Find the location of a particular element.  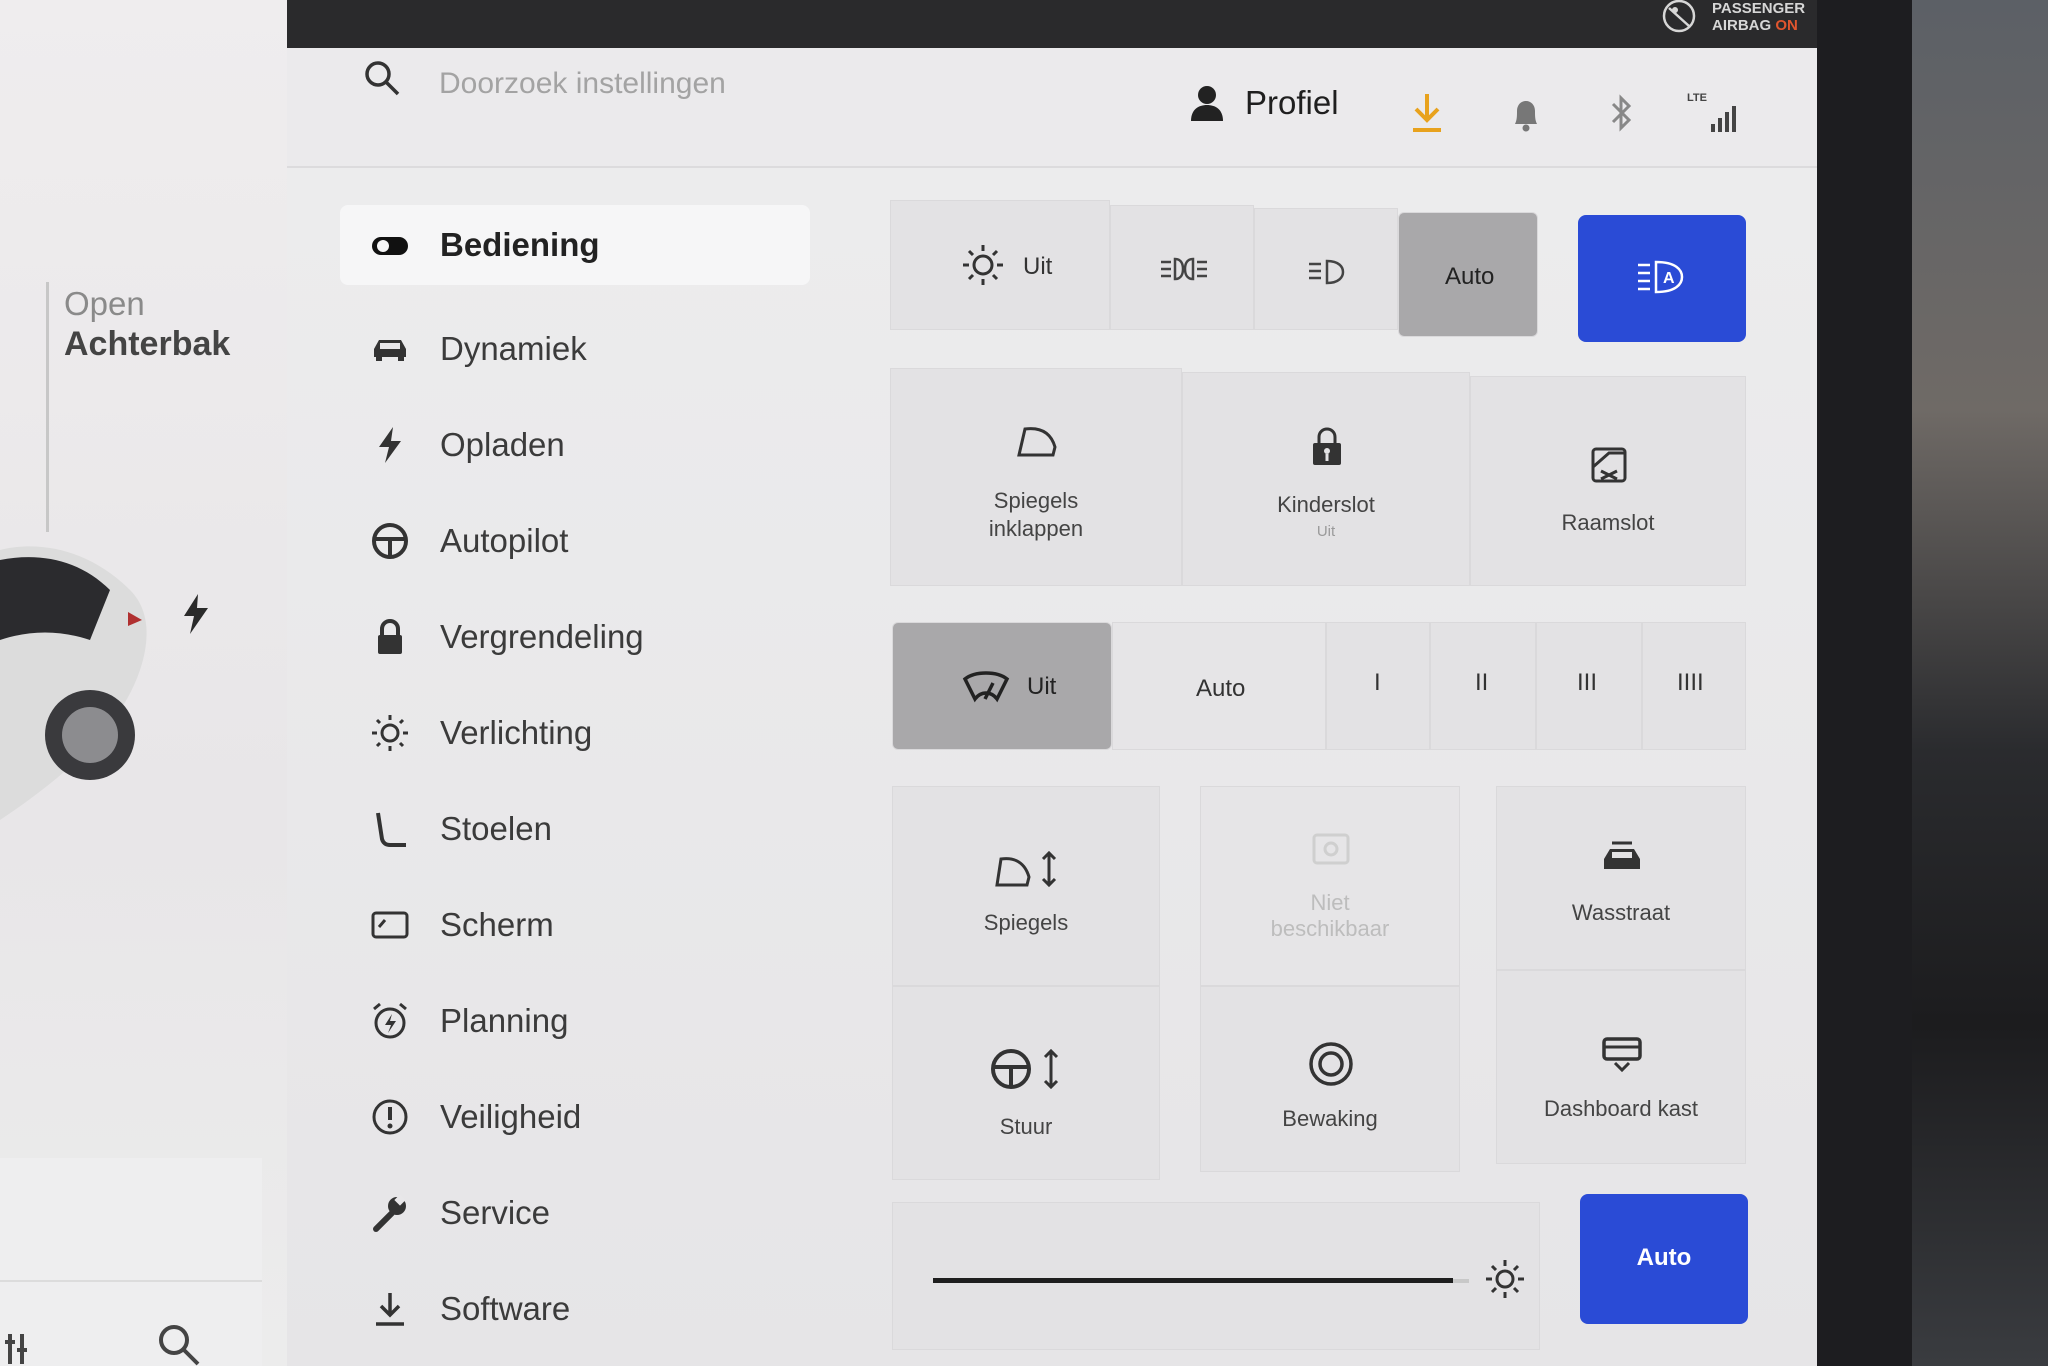

sidebar-item-dynamiek: Dynamiek is located at coordinates (575, 349).